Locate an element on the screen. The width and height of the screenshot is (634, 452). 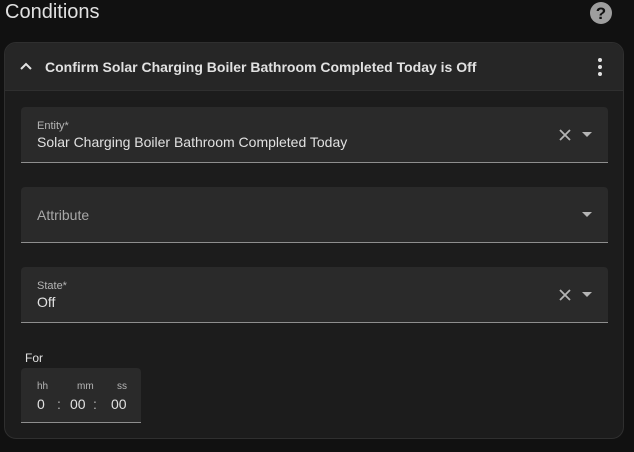
state-value: Off is located at coordinates (46, 302).